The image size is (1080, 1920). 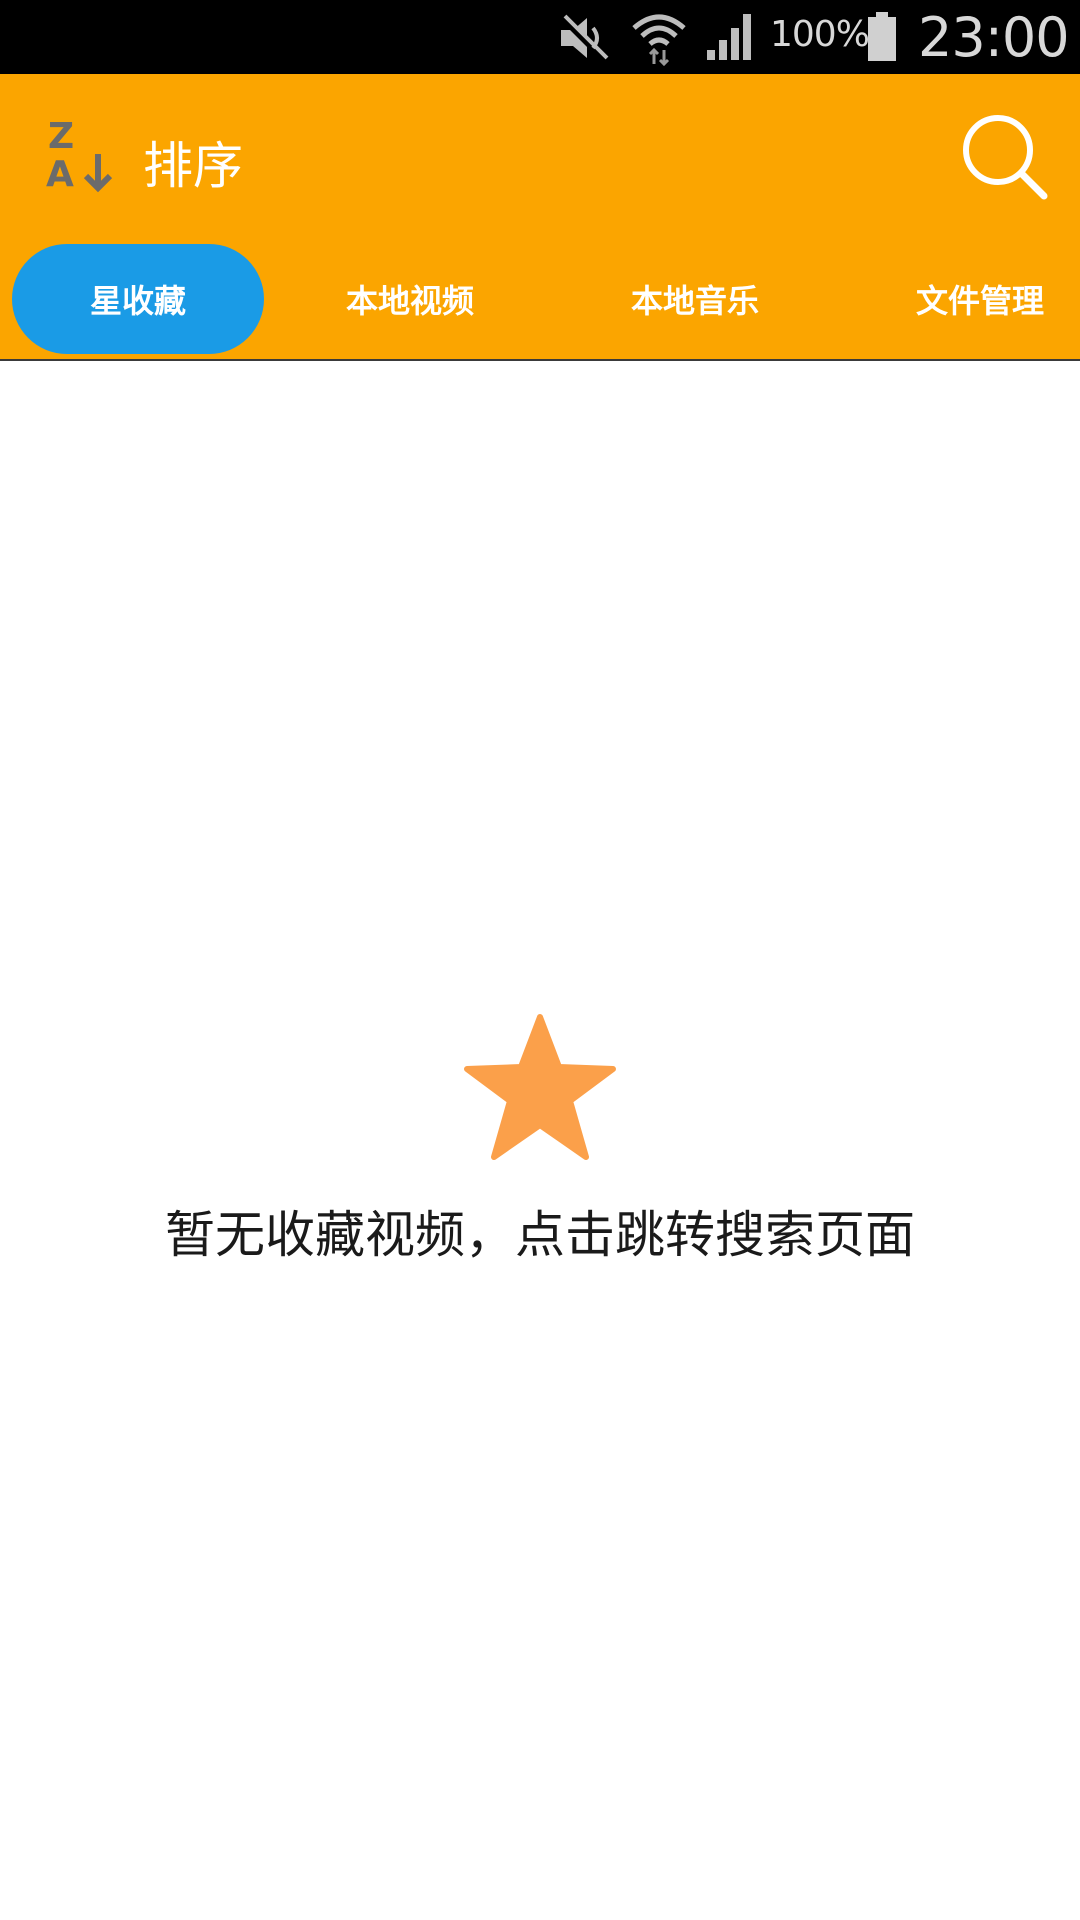 What do you see at coordinates (820, 34) in the screenshot?
I see `battery-percentage: 100%` at bounding box center [820, 34].